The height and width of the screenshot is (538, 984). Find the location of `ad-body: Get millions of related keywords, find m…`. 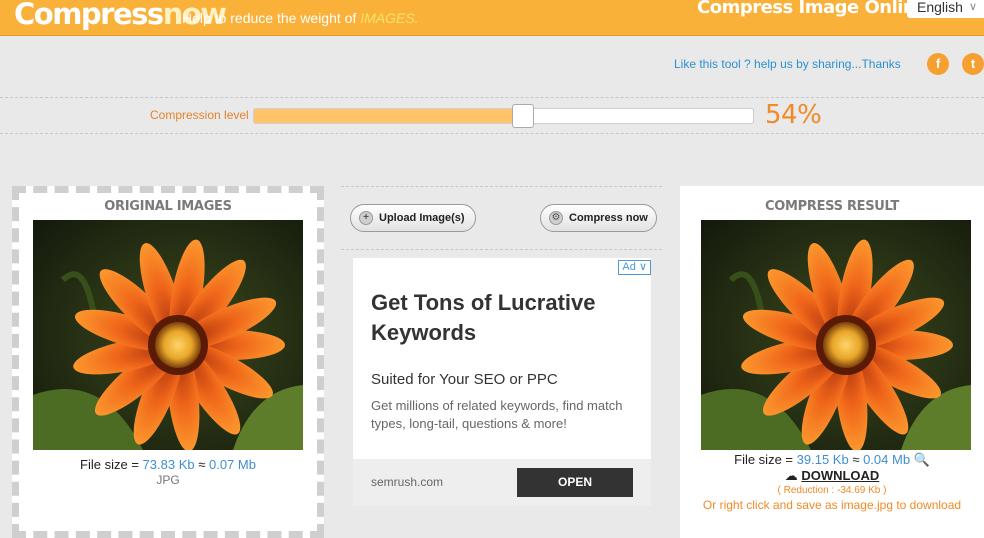

ad-body: Get millions of related keywords, find m… is located at coordinates (497, 414).